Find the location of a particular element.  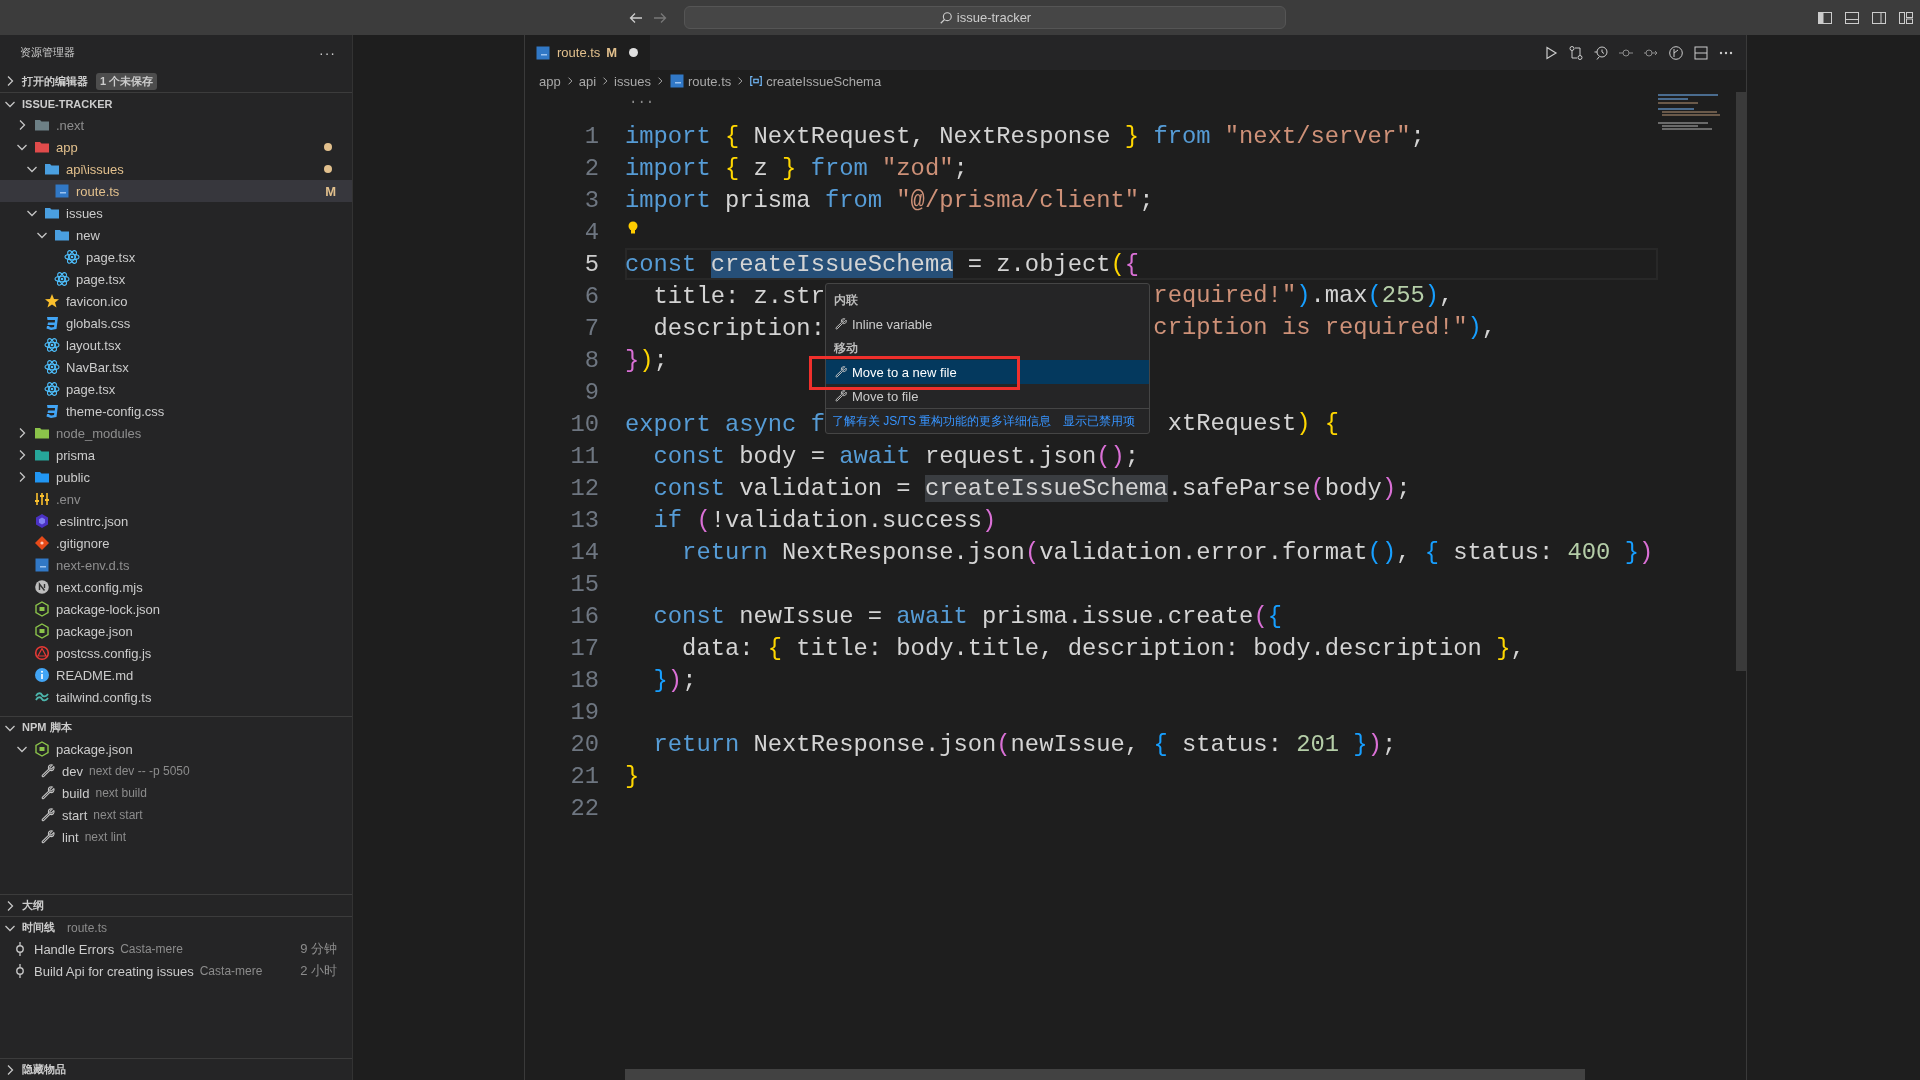

help-link: 了解有关 JS/TS 重构功能的更多详细信息 is located at coordinates (941, 421).